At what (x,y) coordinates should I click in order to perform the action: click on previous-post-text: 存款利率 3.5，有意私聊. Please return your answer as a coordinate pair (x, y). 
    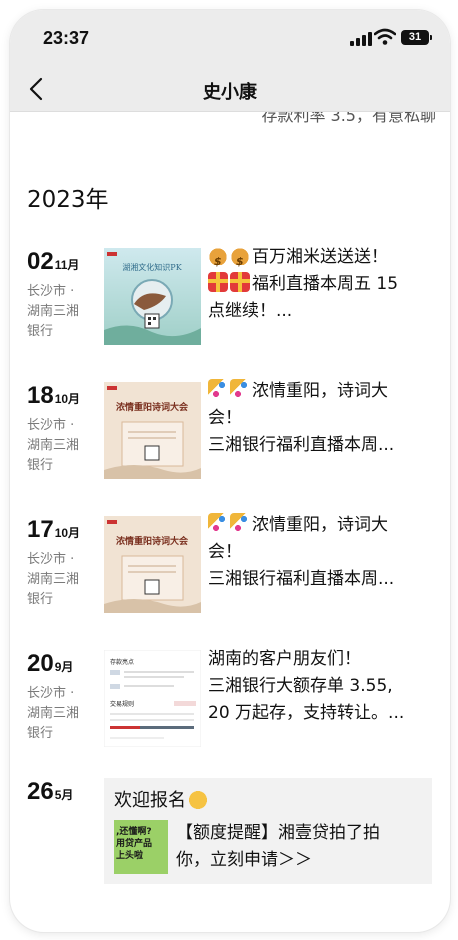
    Looking at the image, I should click on (348, 118).